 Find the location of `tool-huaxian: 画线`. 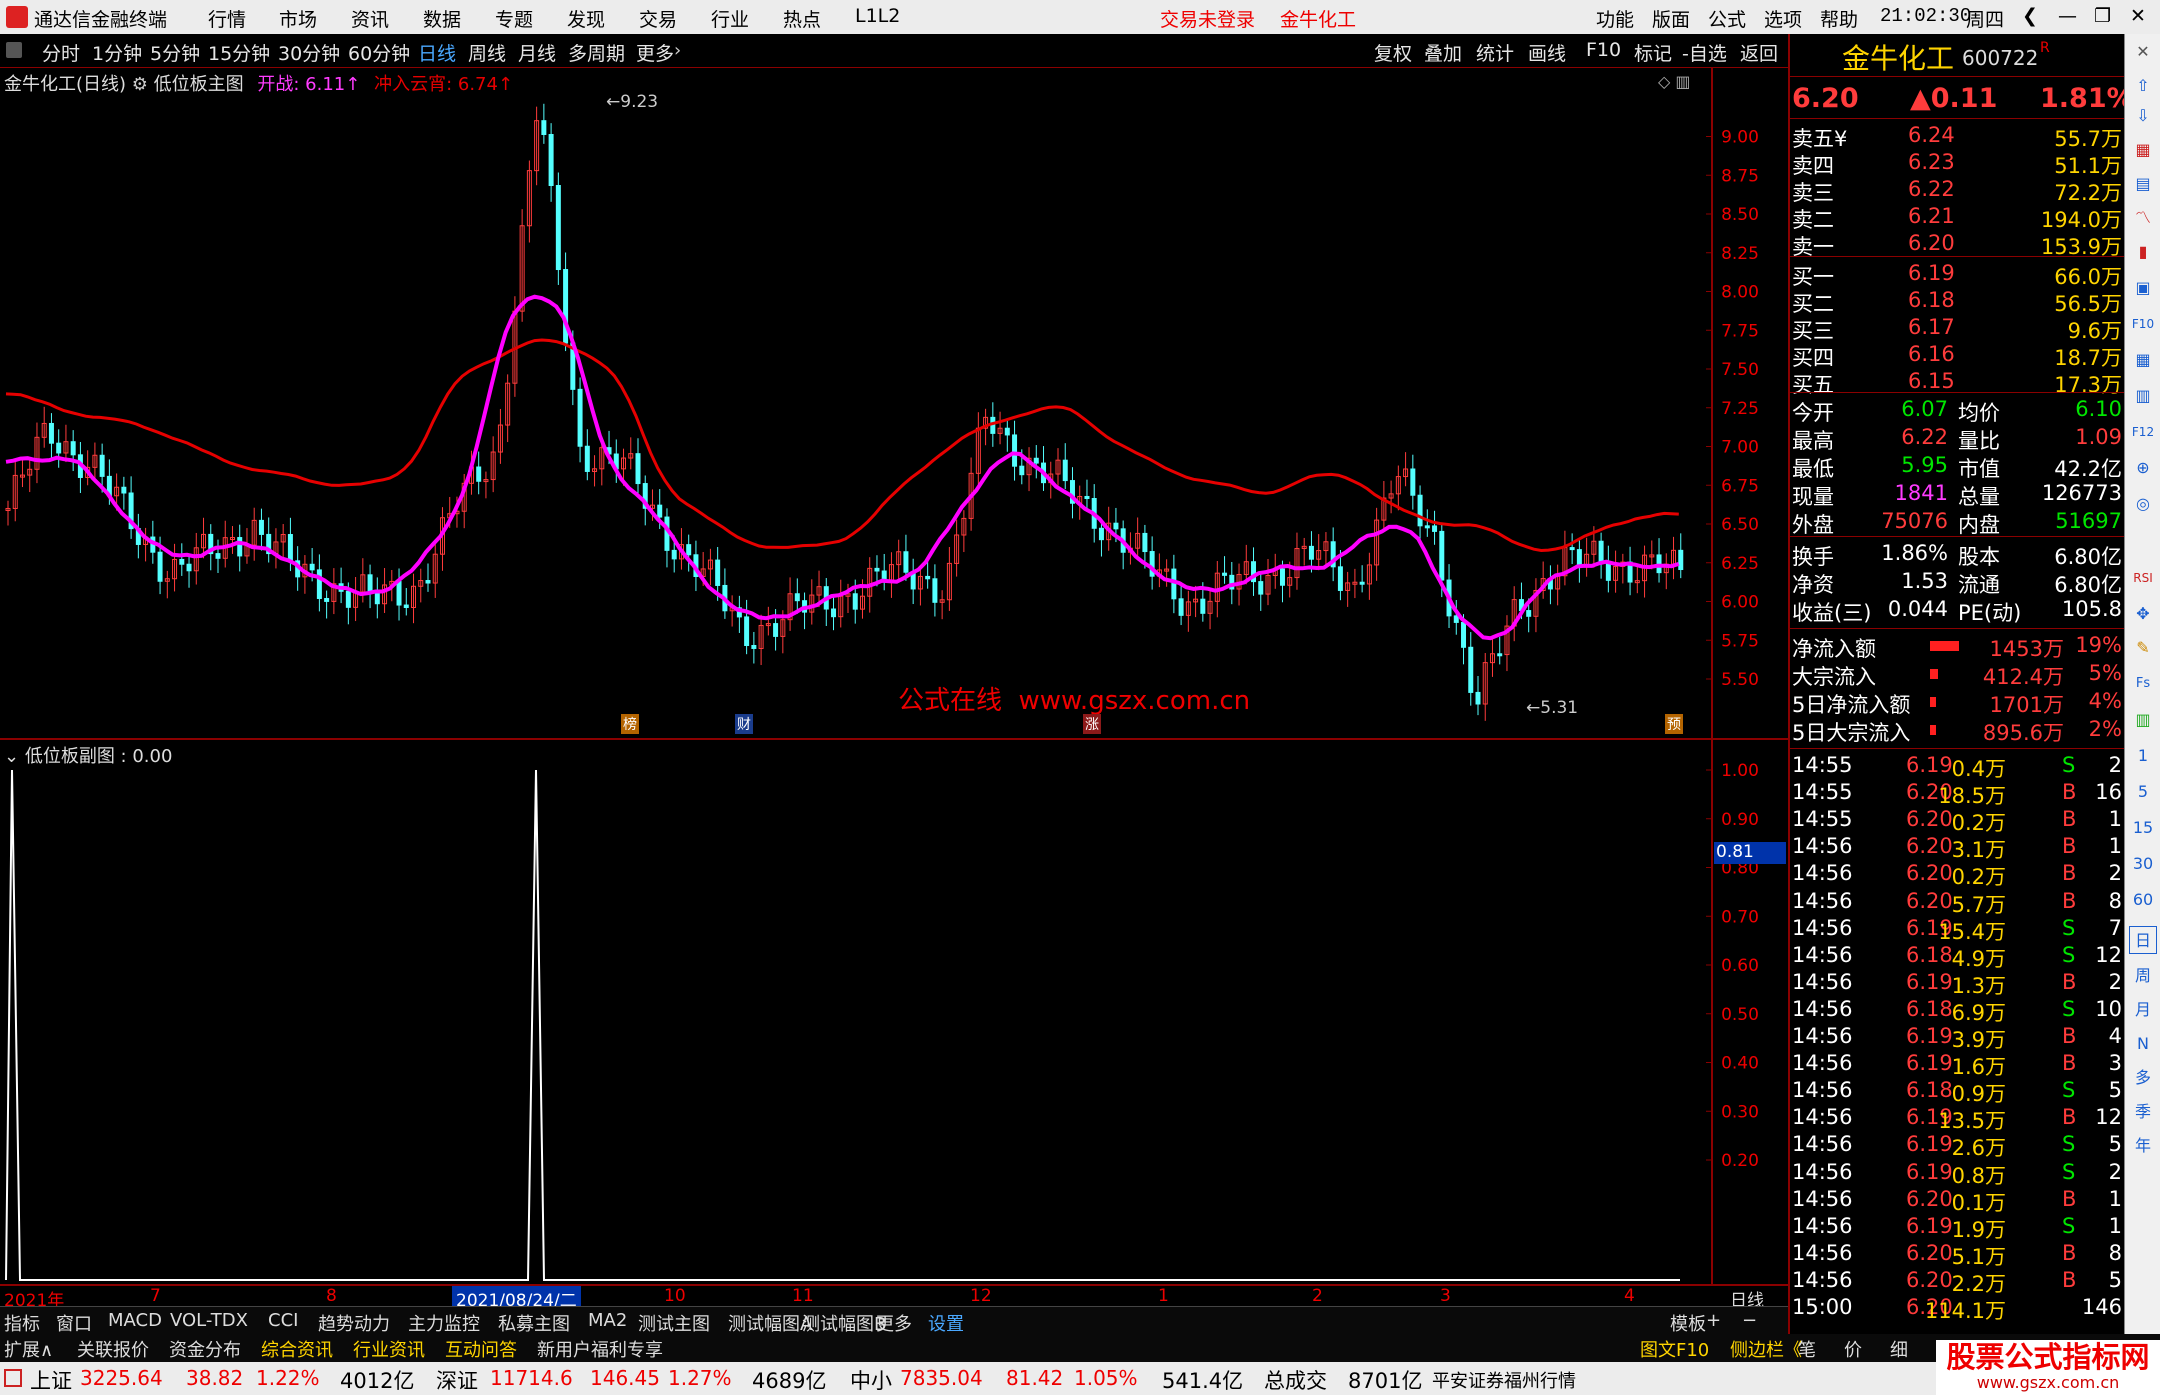

tool-huaxian: 画线 is located at coordinates (1547, 52).